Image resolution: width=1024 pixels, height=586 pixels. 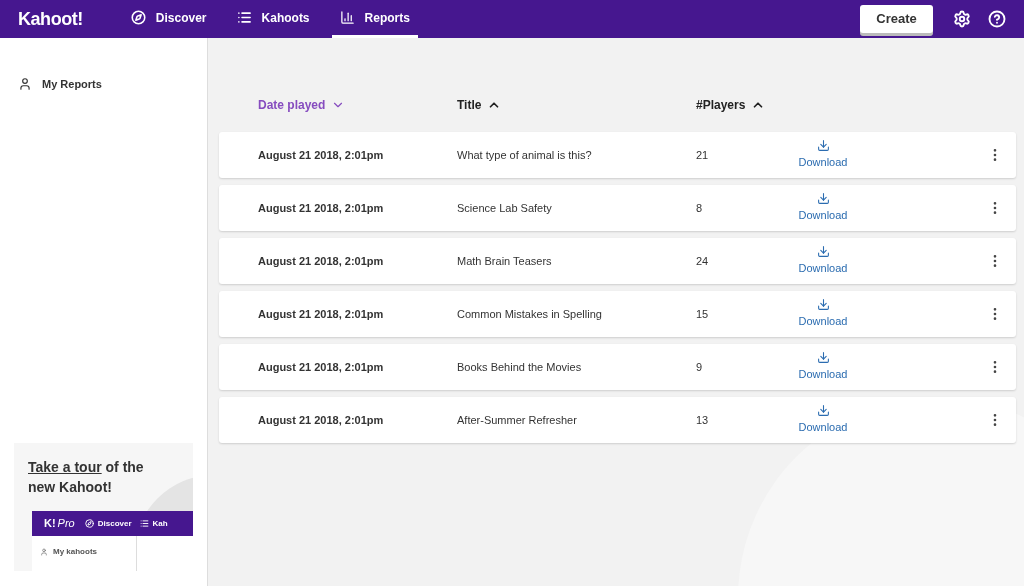 I want to click on report-row: August 21 2018, 2:01pm Math Brain Teasers 24 Download, so click(x=617, y=261).